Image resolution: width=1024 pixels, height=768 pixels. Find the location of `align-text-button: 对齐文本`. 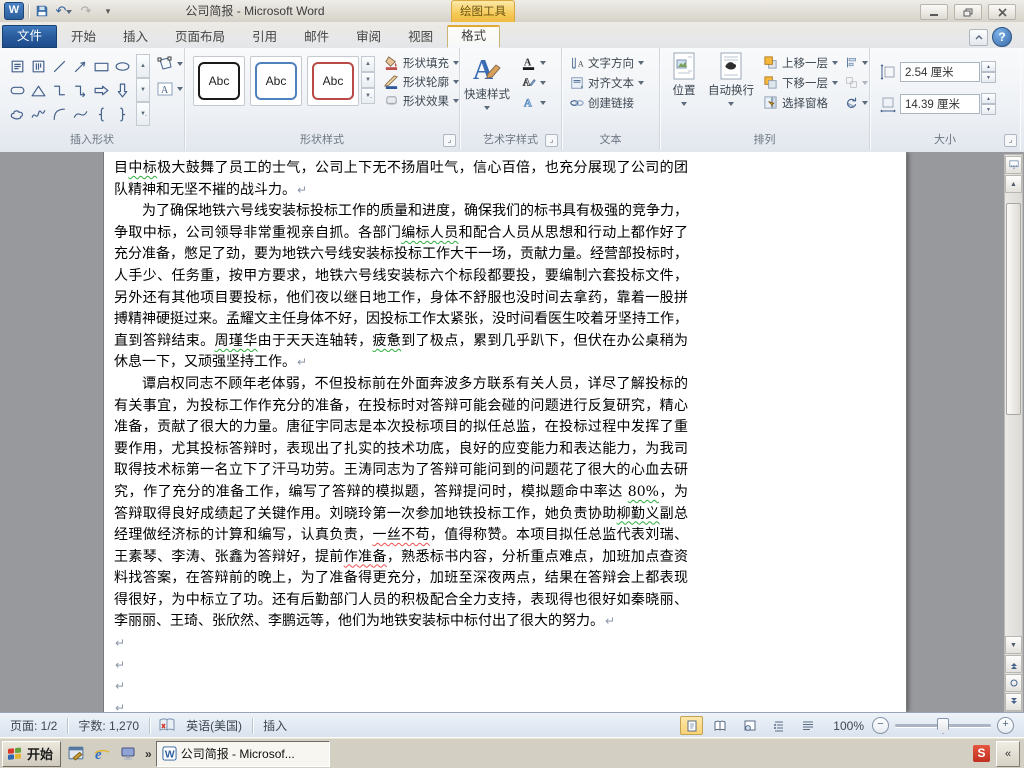

align-text-button: 对齐文本 is located at coordinates (607, 82).